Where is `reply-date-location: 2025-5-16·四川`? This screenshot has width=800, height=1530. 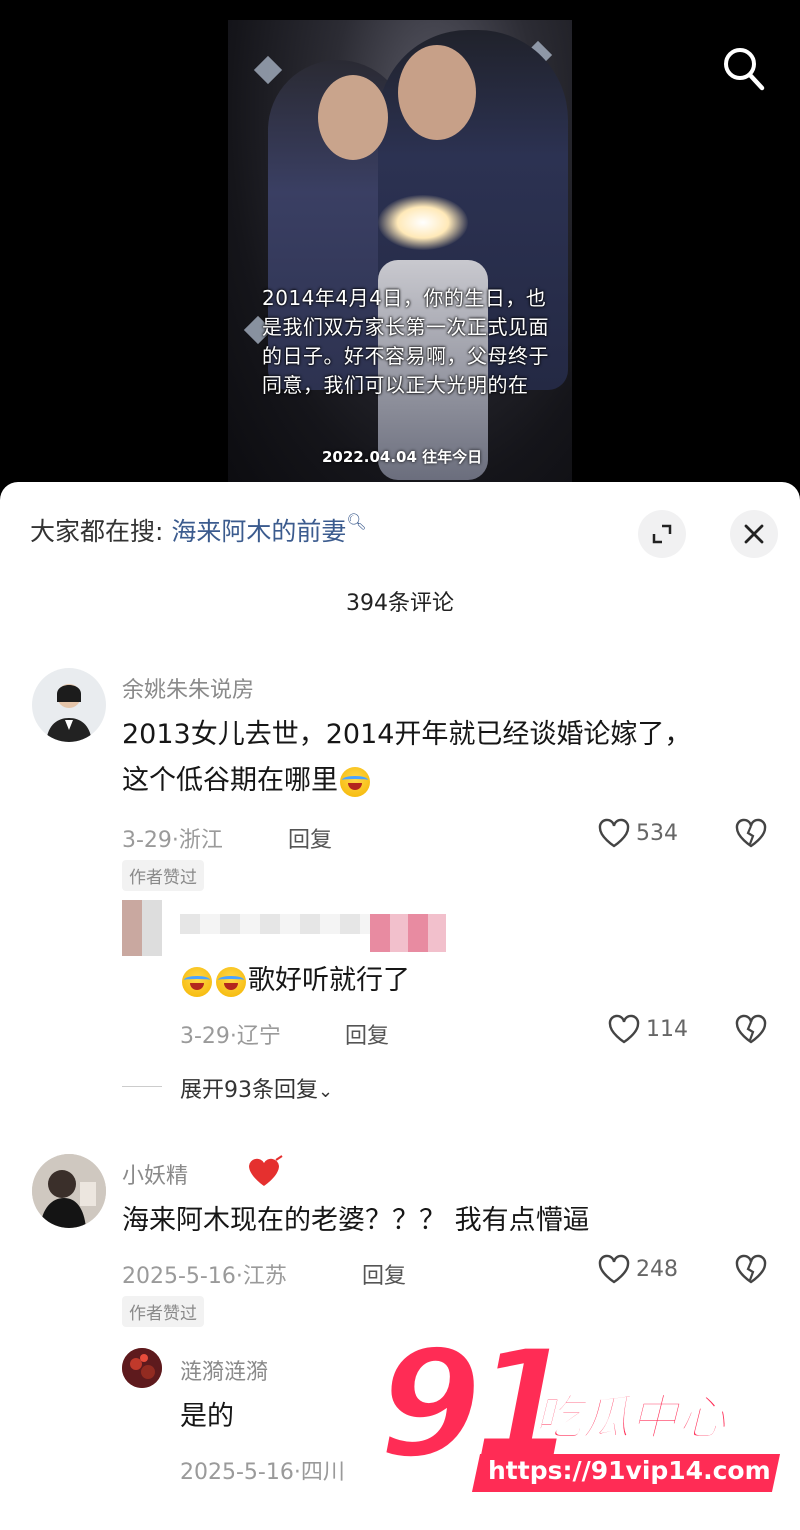
reply-date-location: 2025-5-16·四川 is located at coordinates (262, 1472).